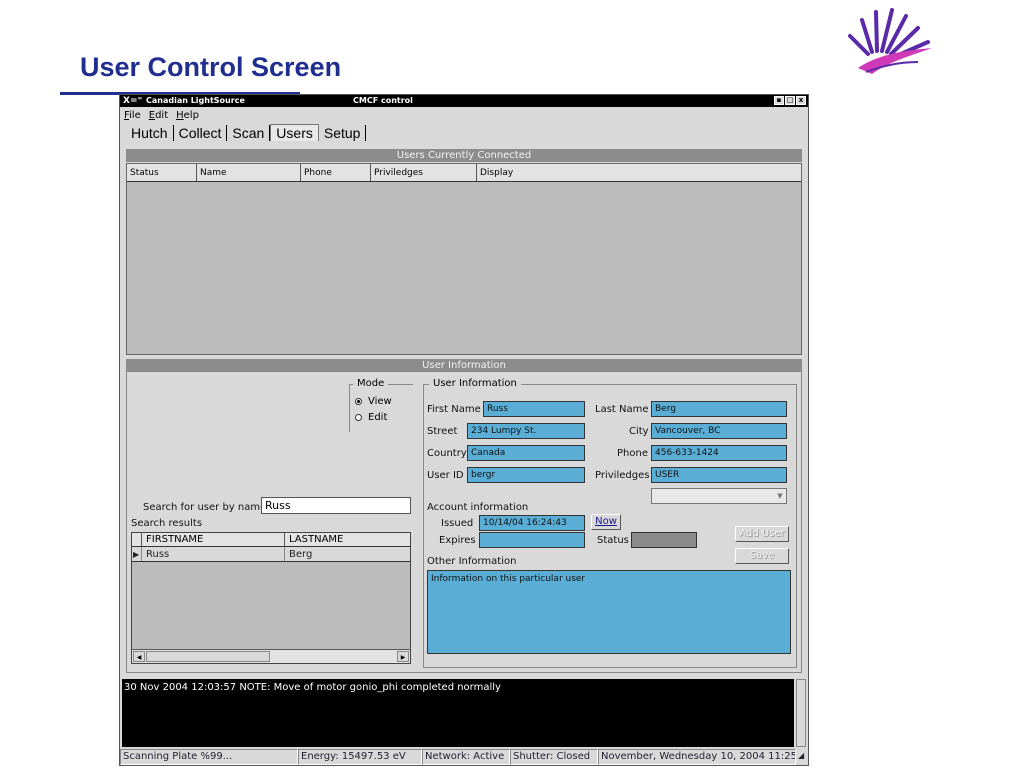 Image resolution: width=1024 pixels, height=768 pixels. Describe the element at coordinates (249, 133) in the screenshot. I see `tab-scan: Scan` at that location.